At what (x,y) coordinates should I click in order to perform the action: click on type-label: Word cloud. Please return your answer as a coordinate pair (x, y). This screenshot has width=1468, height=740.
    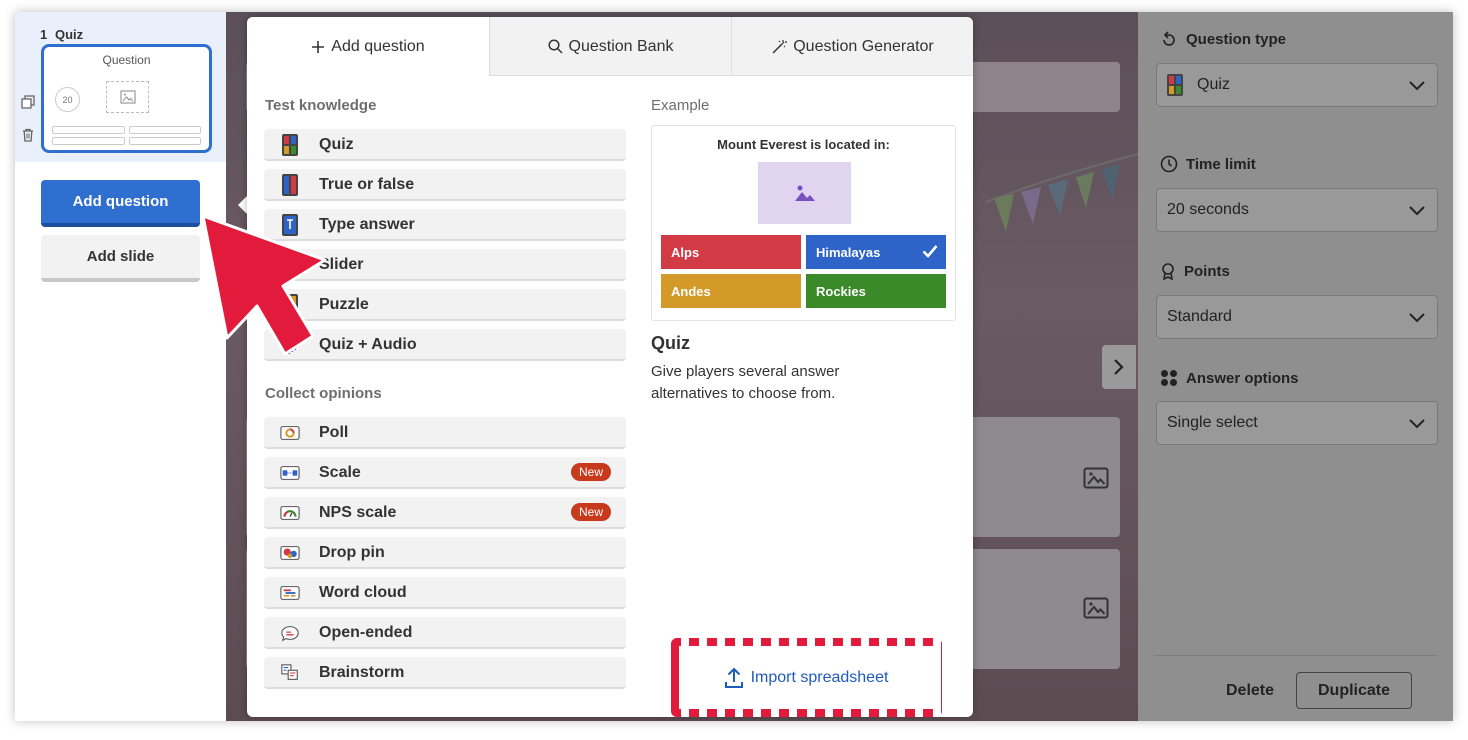
    Looking at the image, I should click on (363, 592).